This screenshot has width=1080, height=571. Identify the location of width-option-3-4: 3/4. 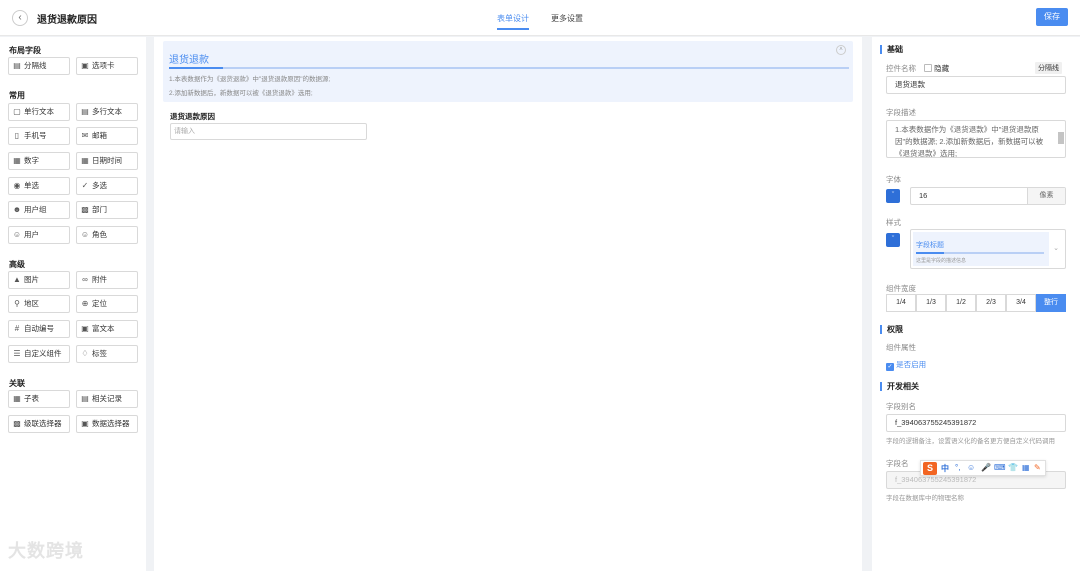
(1021, 303).